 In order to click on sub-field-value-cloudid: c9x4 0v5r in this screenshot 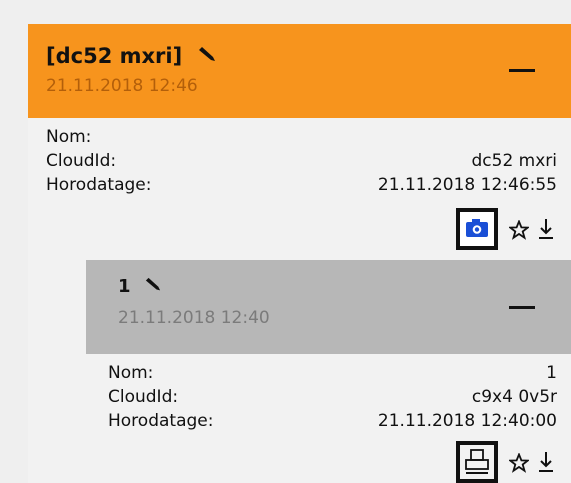, I will do `click(514, 397)`.